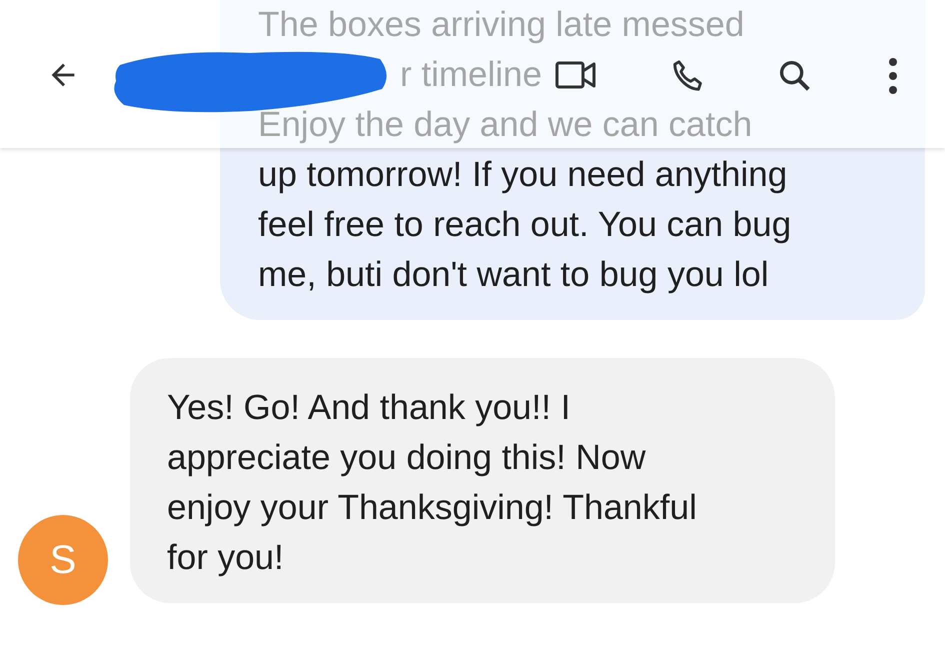 The height and width of the screenshot is (672, 945). I want to click on more-options-icon, so click(893, 76).